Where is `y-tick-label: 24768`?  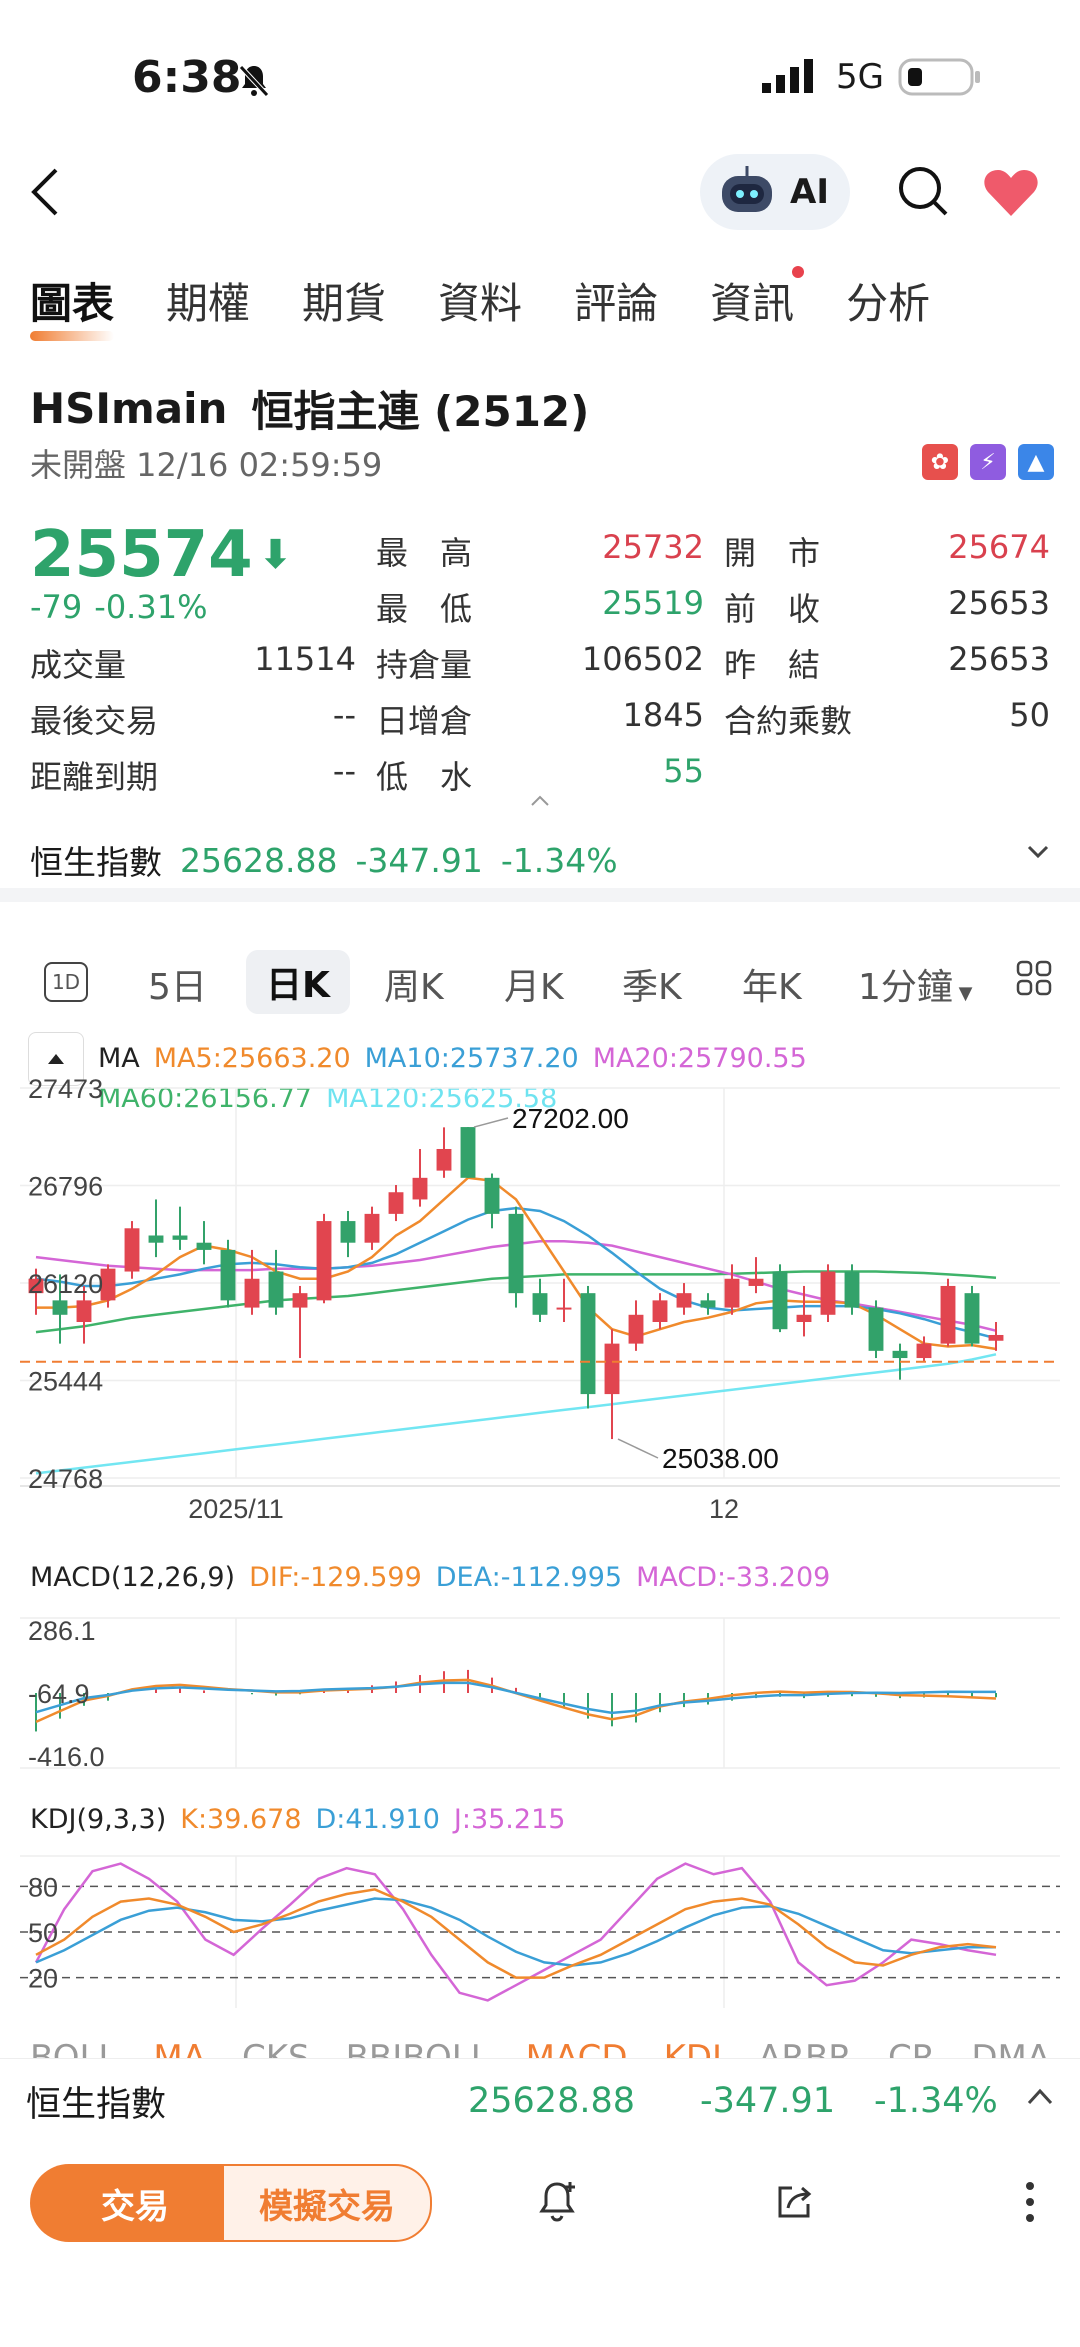
y-tick-label: 24768 is located at coordinates (65, 1479).